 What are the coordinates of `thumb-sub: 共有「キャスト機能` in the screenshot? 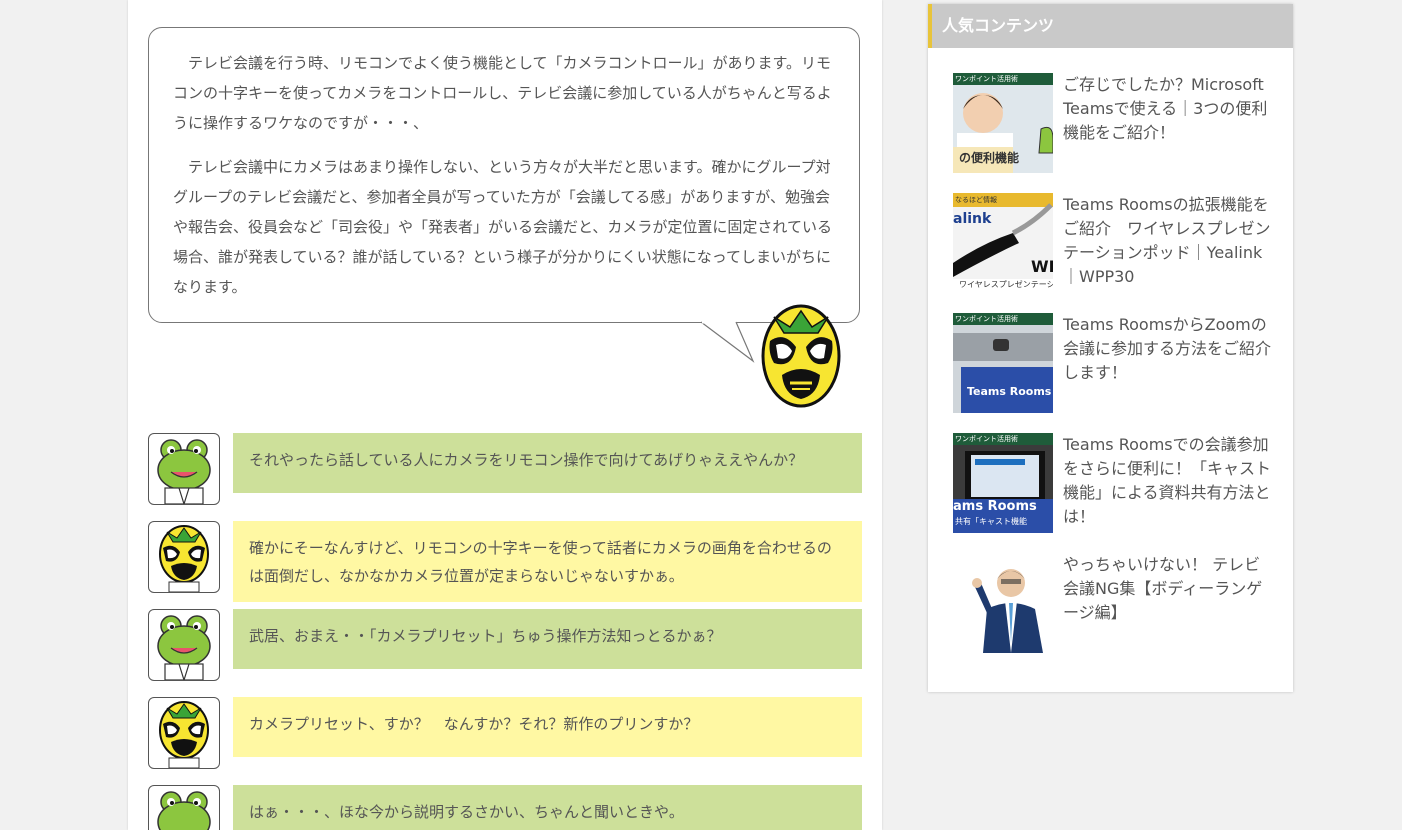 It's located at (991, 521).